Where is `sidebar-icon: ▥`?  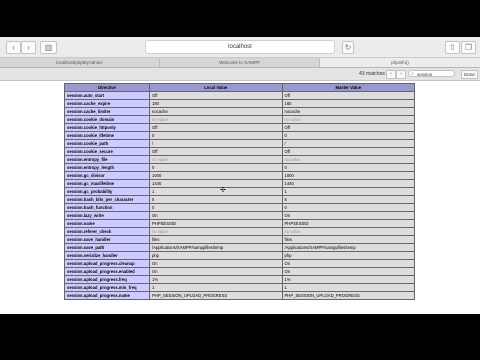
sidebar-icon: ▥ is located at coordinates (48, 47).